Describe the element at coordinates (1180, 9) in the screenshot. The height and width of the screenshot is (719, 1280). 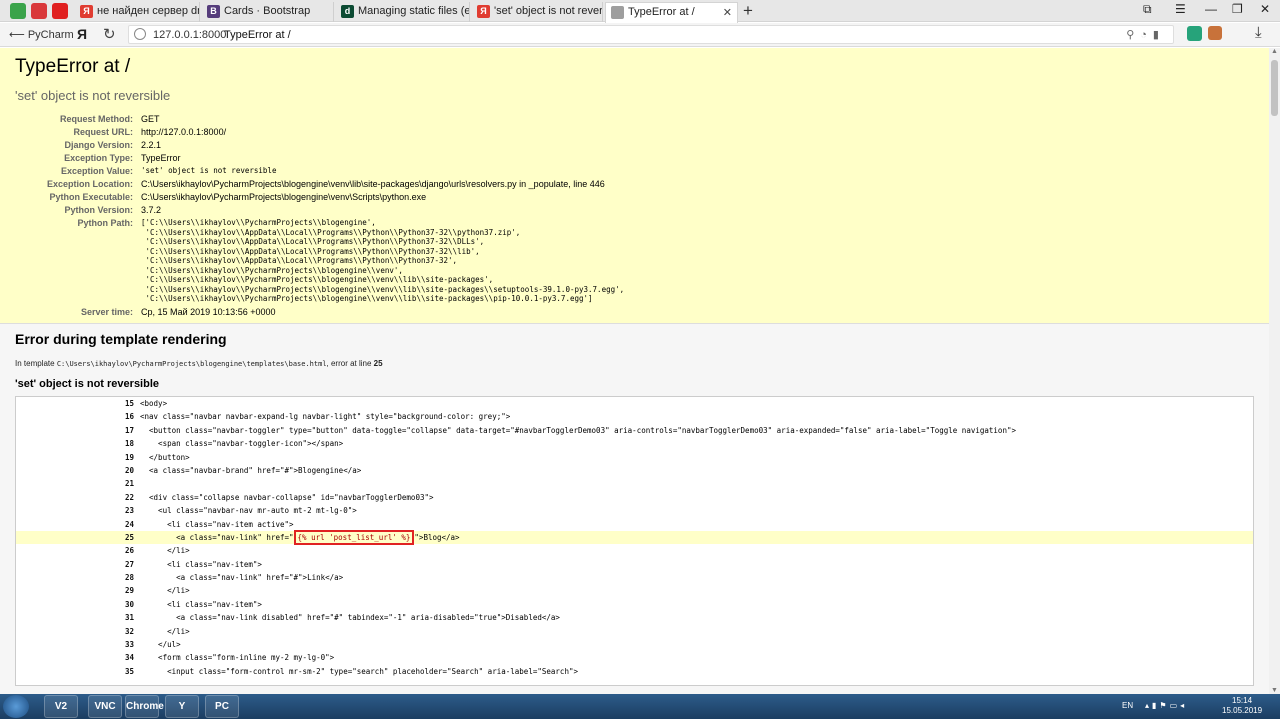
I see `menu-icon: ☰` at that location.